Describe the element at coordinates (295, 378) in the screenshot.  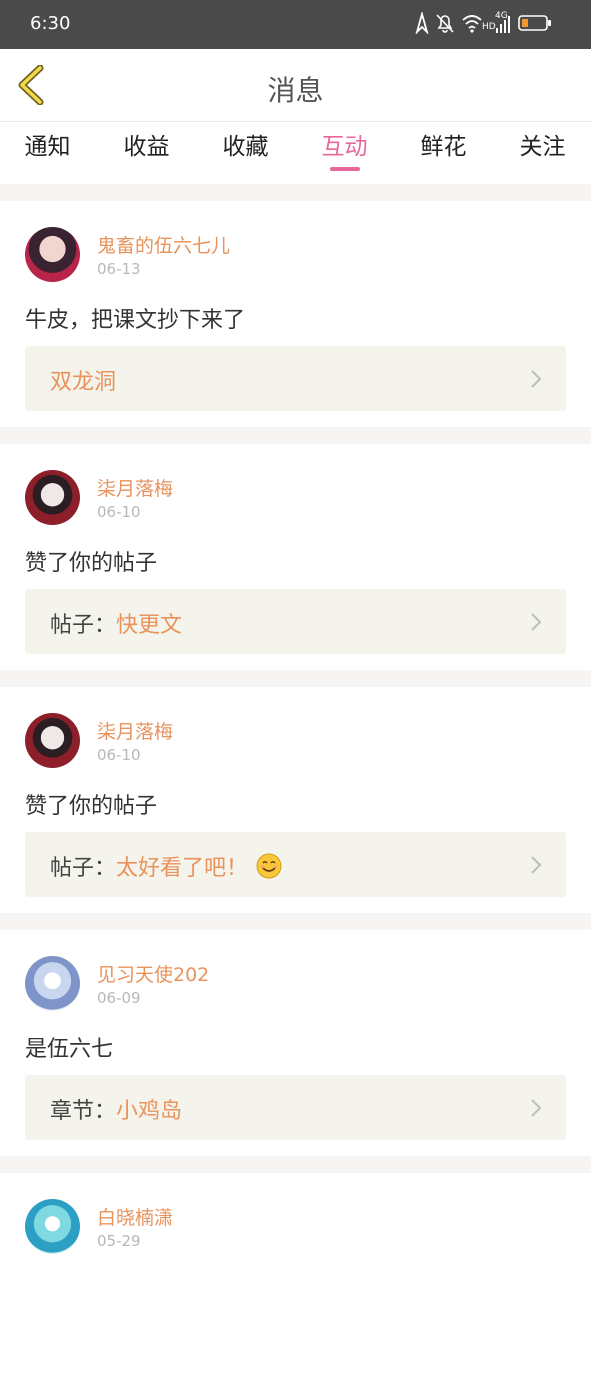
I see `reference-link: 双龙洞` at that location.